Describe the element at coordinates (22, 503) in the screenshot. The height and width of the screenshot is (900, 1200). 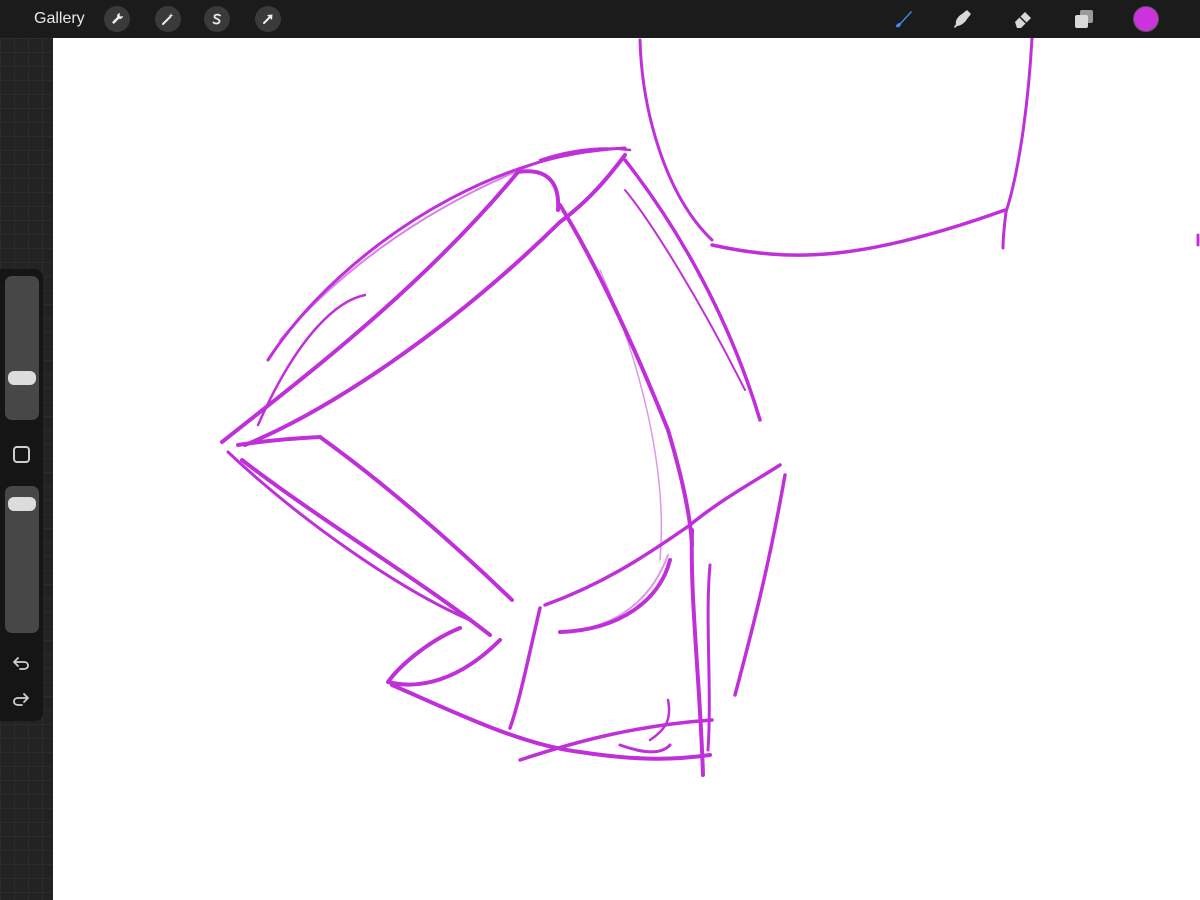
I see `opacity-thumb` at that location.